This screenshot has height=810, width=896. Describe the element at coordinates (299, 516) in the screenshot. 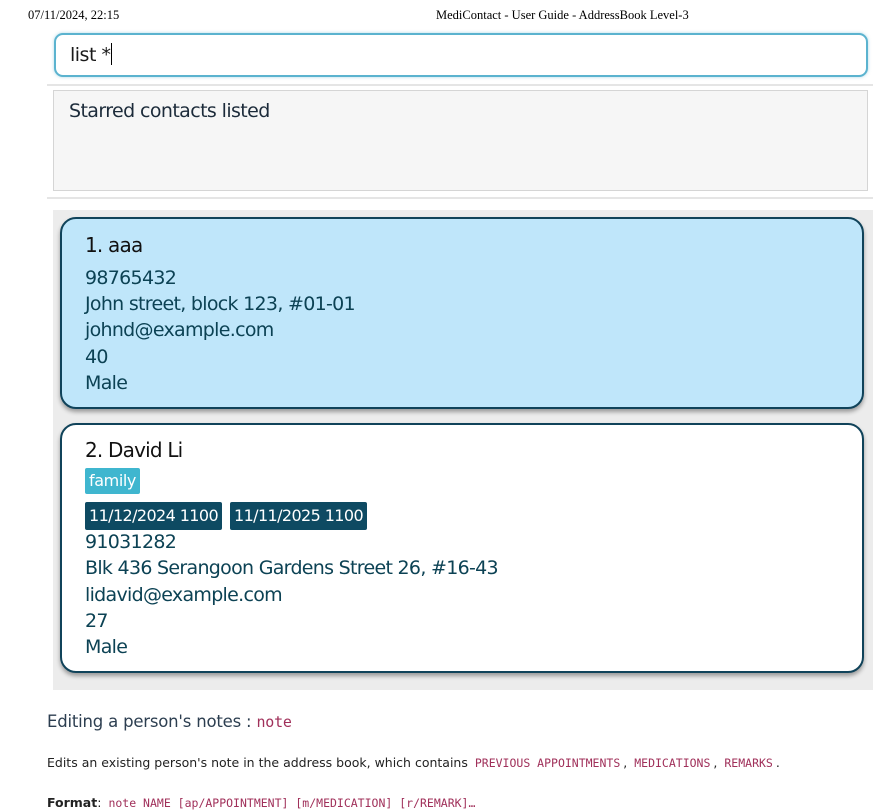

I see `appointment-badge: 11/11/2025 1100` at that location.